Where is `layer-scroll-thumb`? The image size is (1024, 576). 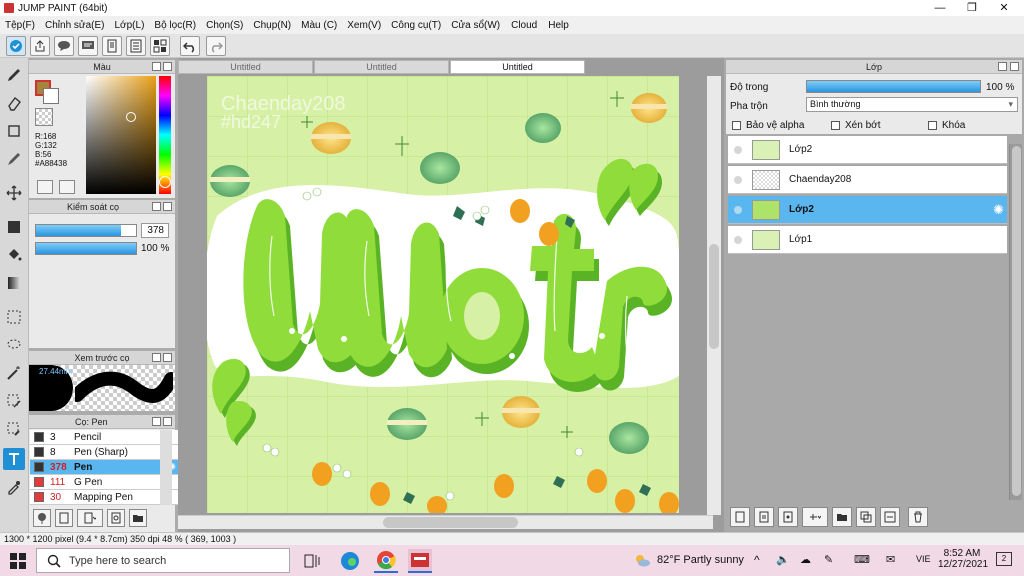
layer-scroll-thumb is located at coordinates (1016, 321).